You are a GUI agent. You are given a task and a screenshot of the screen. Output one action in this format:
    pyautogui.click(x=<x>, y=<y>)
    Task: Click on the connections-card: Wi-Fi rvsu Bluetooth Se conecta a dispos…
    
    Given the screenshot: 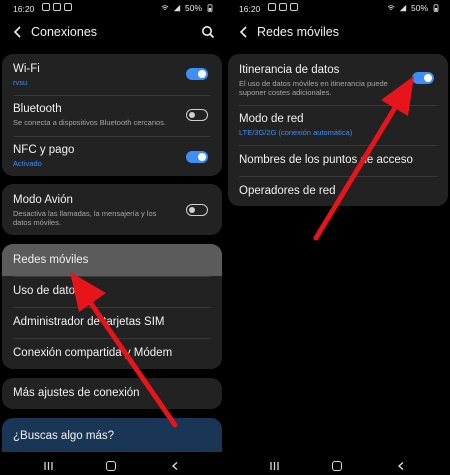 What is the action you would take?
    pyautogui.click(x=112, y=115)
    